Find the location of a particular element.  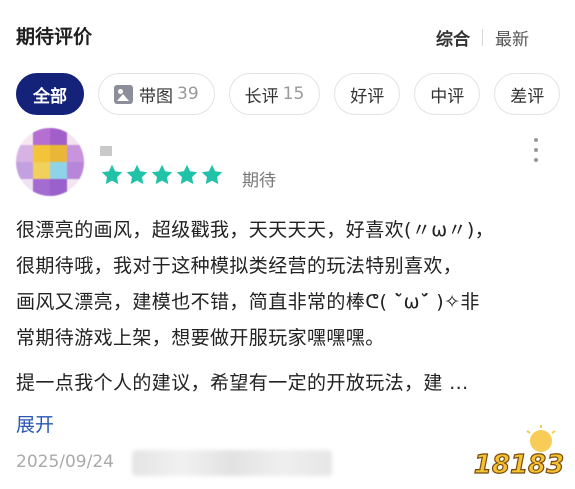

filter-long-review-label: 长评 is located at coordinates (261, 96).